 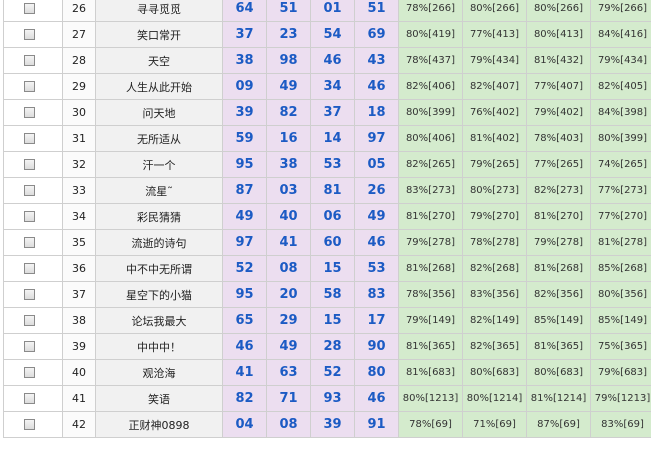 What do you see at coordinates (79, 320) in the screenshot?
I see `row-number: 38` at bounding box center [79, 320].